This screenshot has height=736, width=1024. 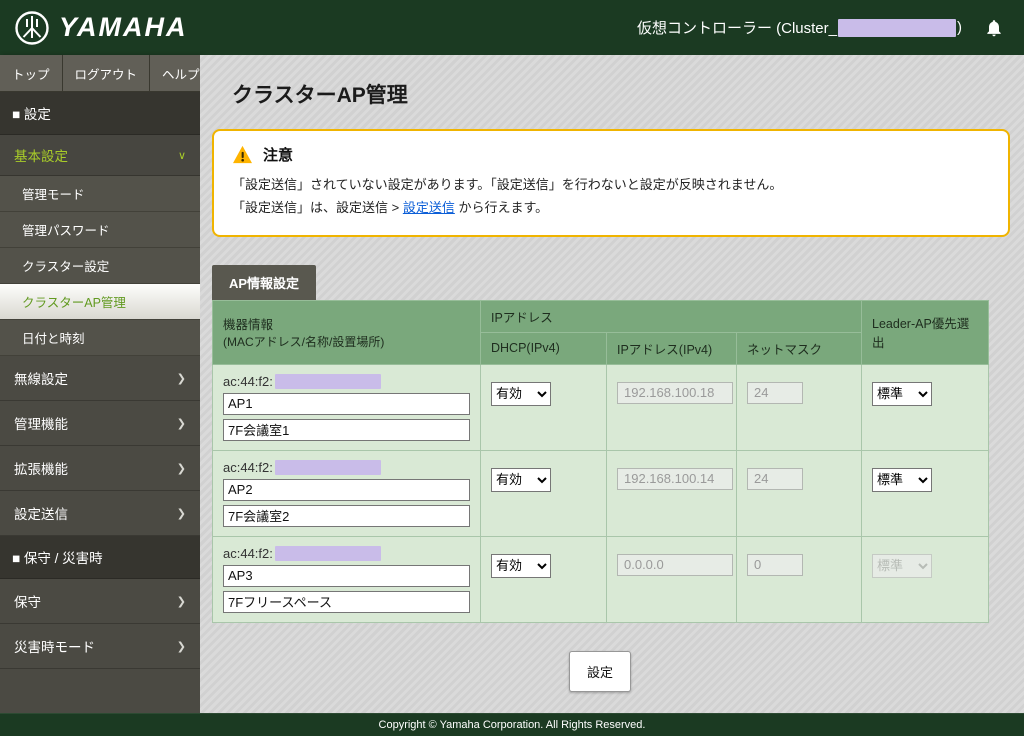 I want to click on col-header-ipv4: IPアドレス(IPv4), so click(x=671, y=348).